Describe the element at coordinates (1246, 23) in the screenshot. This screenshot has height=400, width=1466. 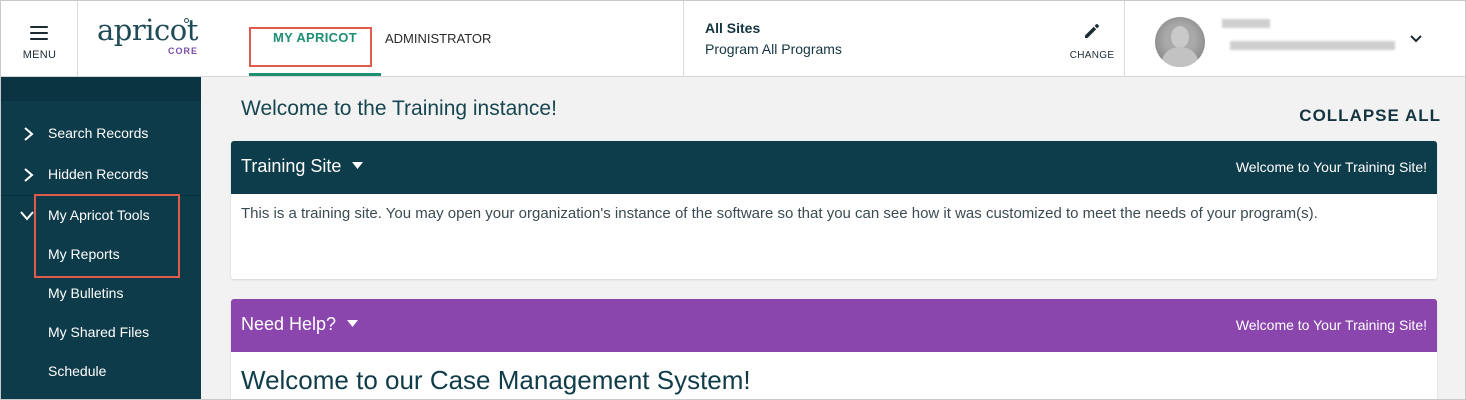
I see `redacted-username` at that location.